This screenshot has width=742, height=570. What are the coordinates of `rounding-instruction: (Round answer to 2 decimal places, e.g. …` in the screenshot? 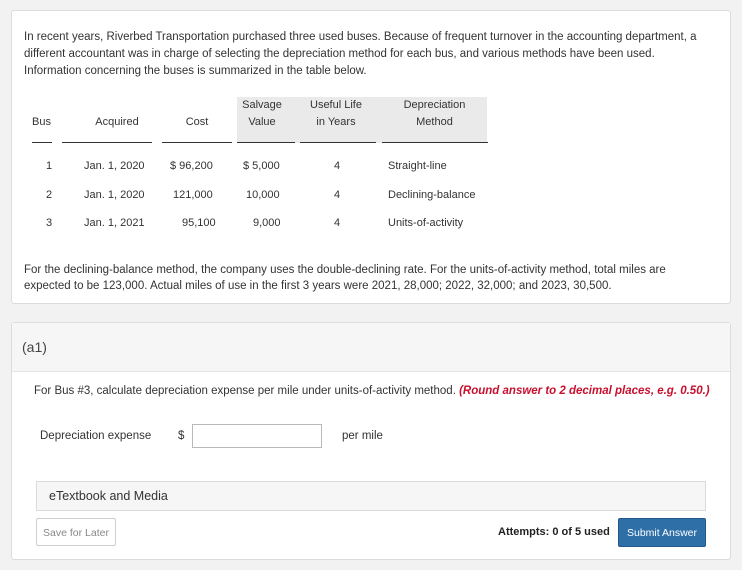 It's located at (584, 391).